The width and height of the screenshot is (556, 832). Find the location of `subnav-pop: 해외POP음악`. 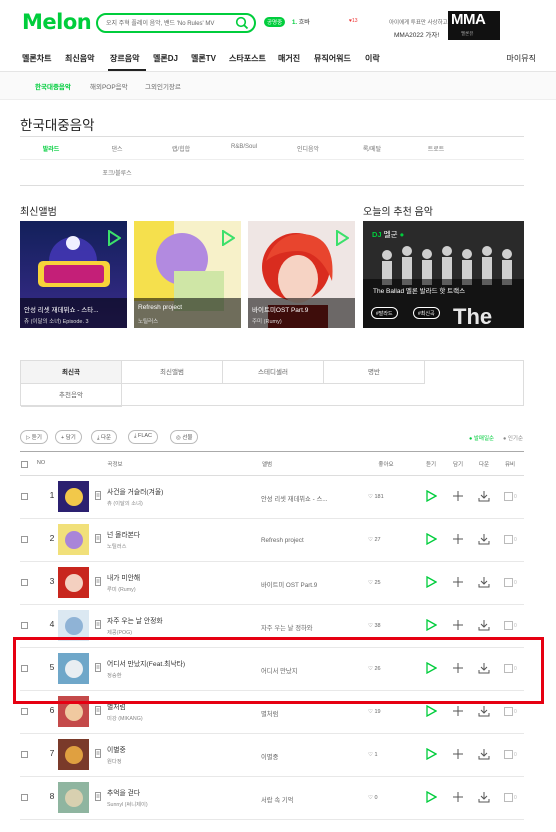

subnav-pop: 해외POP음악 is located at coordinates (109, 86).